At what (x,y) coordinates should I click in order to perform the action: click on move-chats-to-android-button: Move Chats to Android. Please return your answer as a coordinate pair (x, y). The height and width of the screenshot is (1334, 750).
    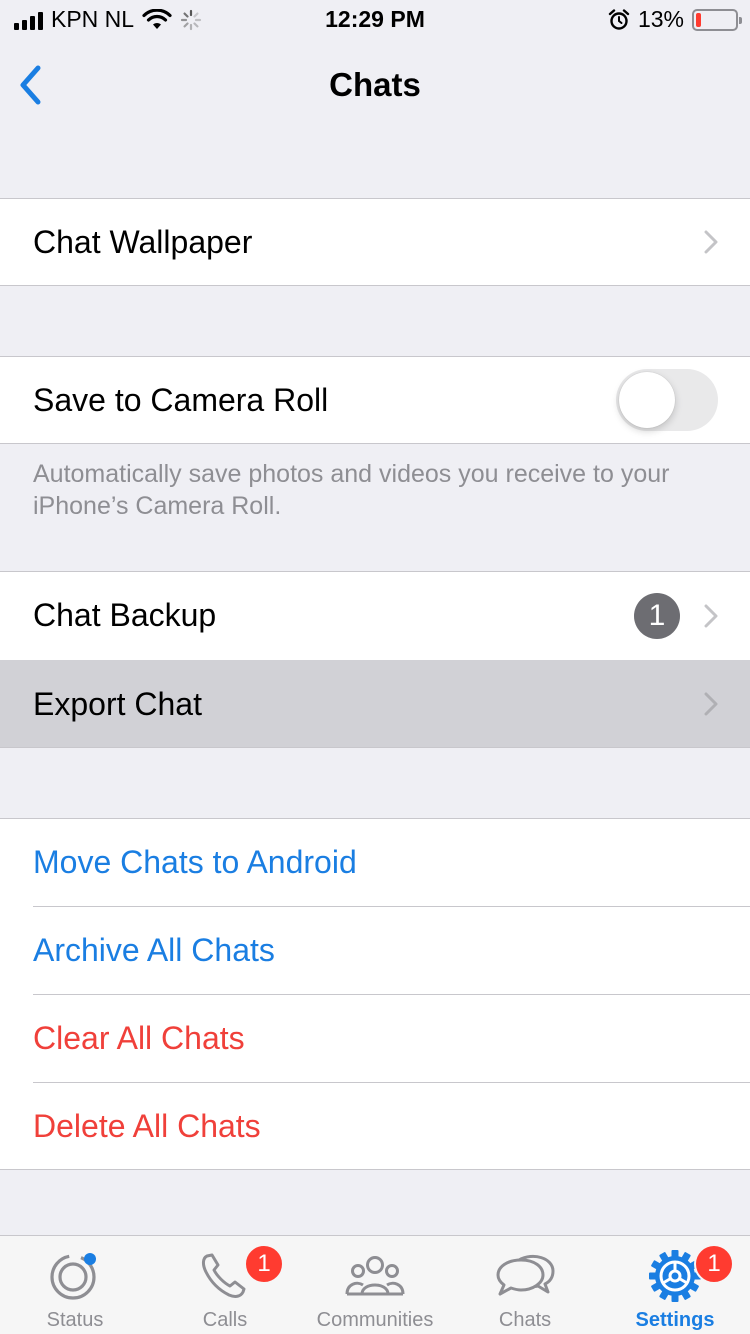
    Looking at the image, I should click on (375, 862).